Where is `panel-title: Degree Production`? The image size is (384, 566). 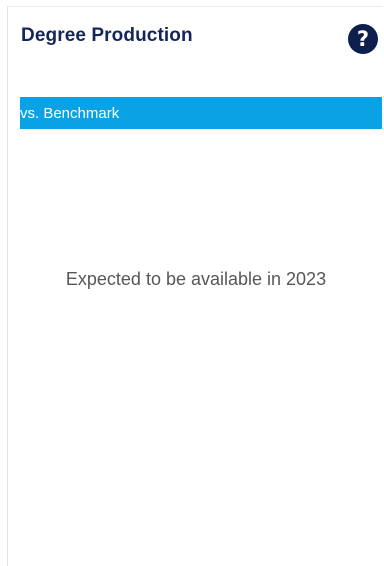
panel-title: Degree Production is located at coordinates (107, 35).